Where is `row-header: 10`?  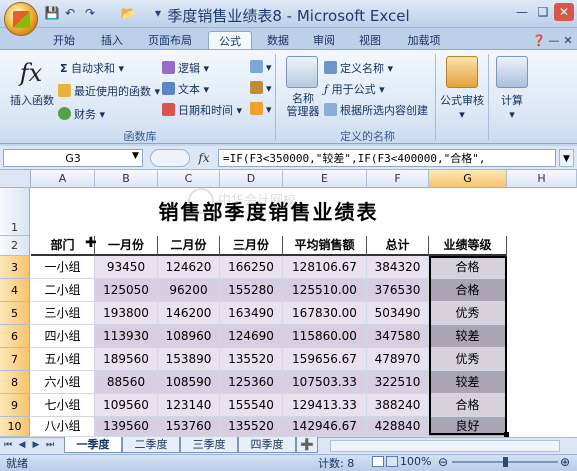
row-header: 10 is located at coordinates (15, 427).